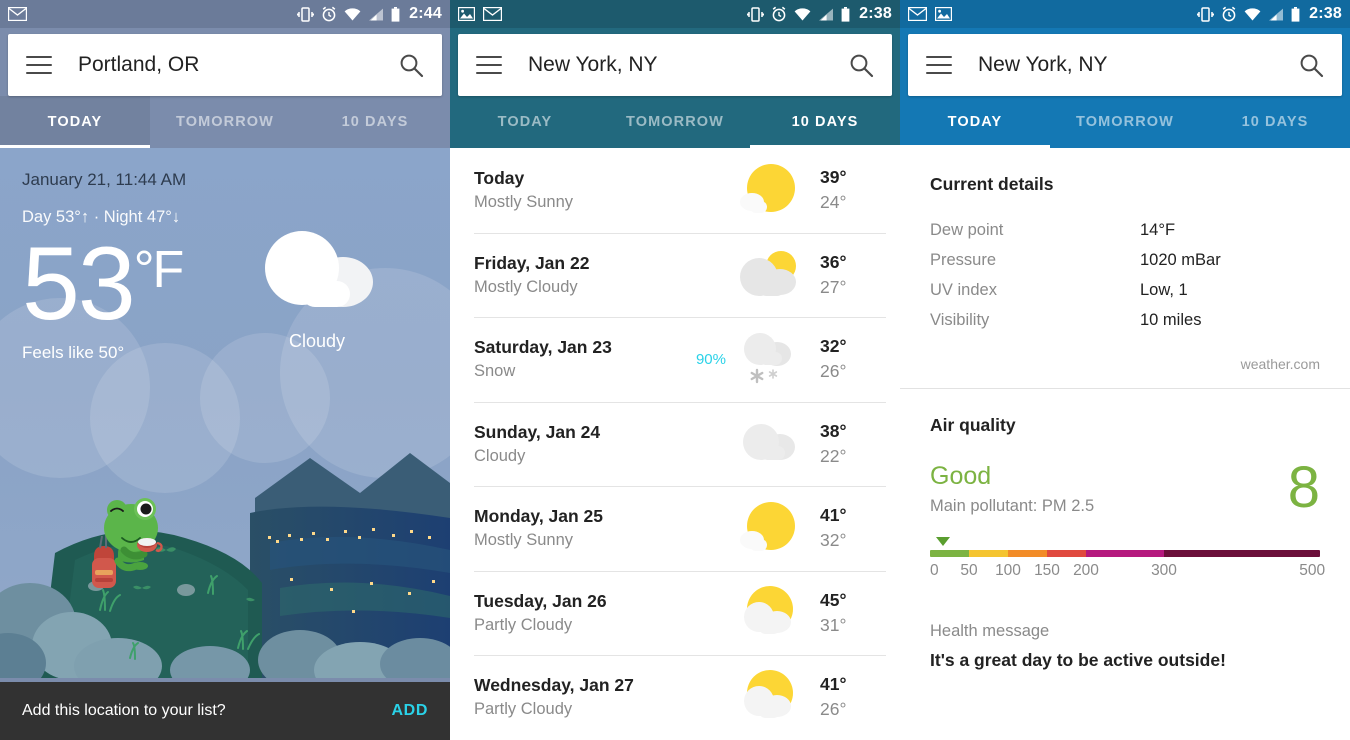 This screenshot has height=740, width=1350. Describe the element at coordinates (675, 359) in the screenshot. I see `table-row: Saturday, Jan 23 Snow 90% 32° 26°` at that location.